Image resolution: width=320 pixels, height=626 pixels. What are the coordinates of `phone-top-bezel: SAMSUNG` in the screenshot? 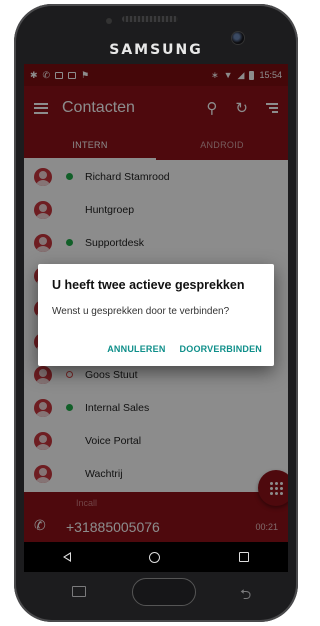 It's located at (156, 35).